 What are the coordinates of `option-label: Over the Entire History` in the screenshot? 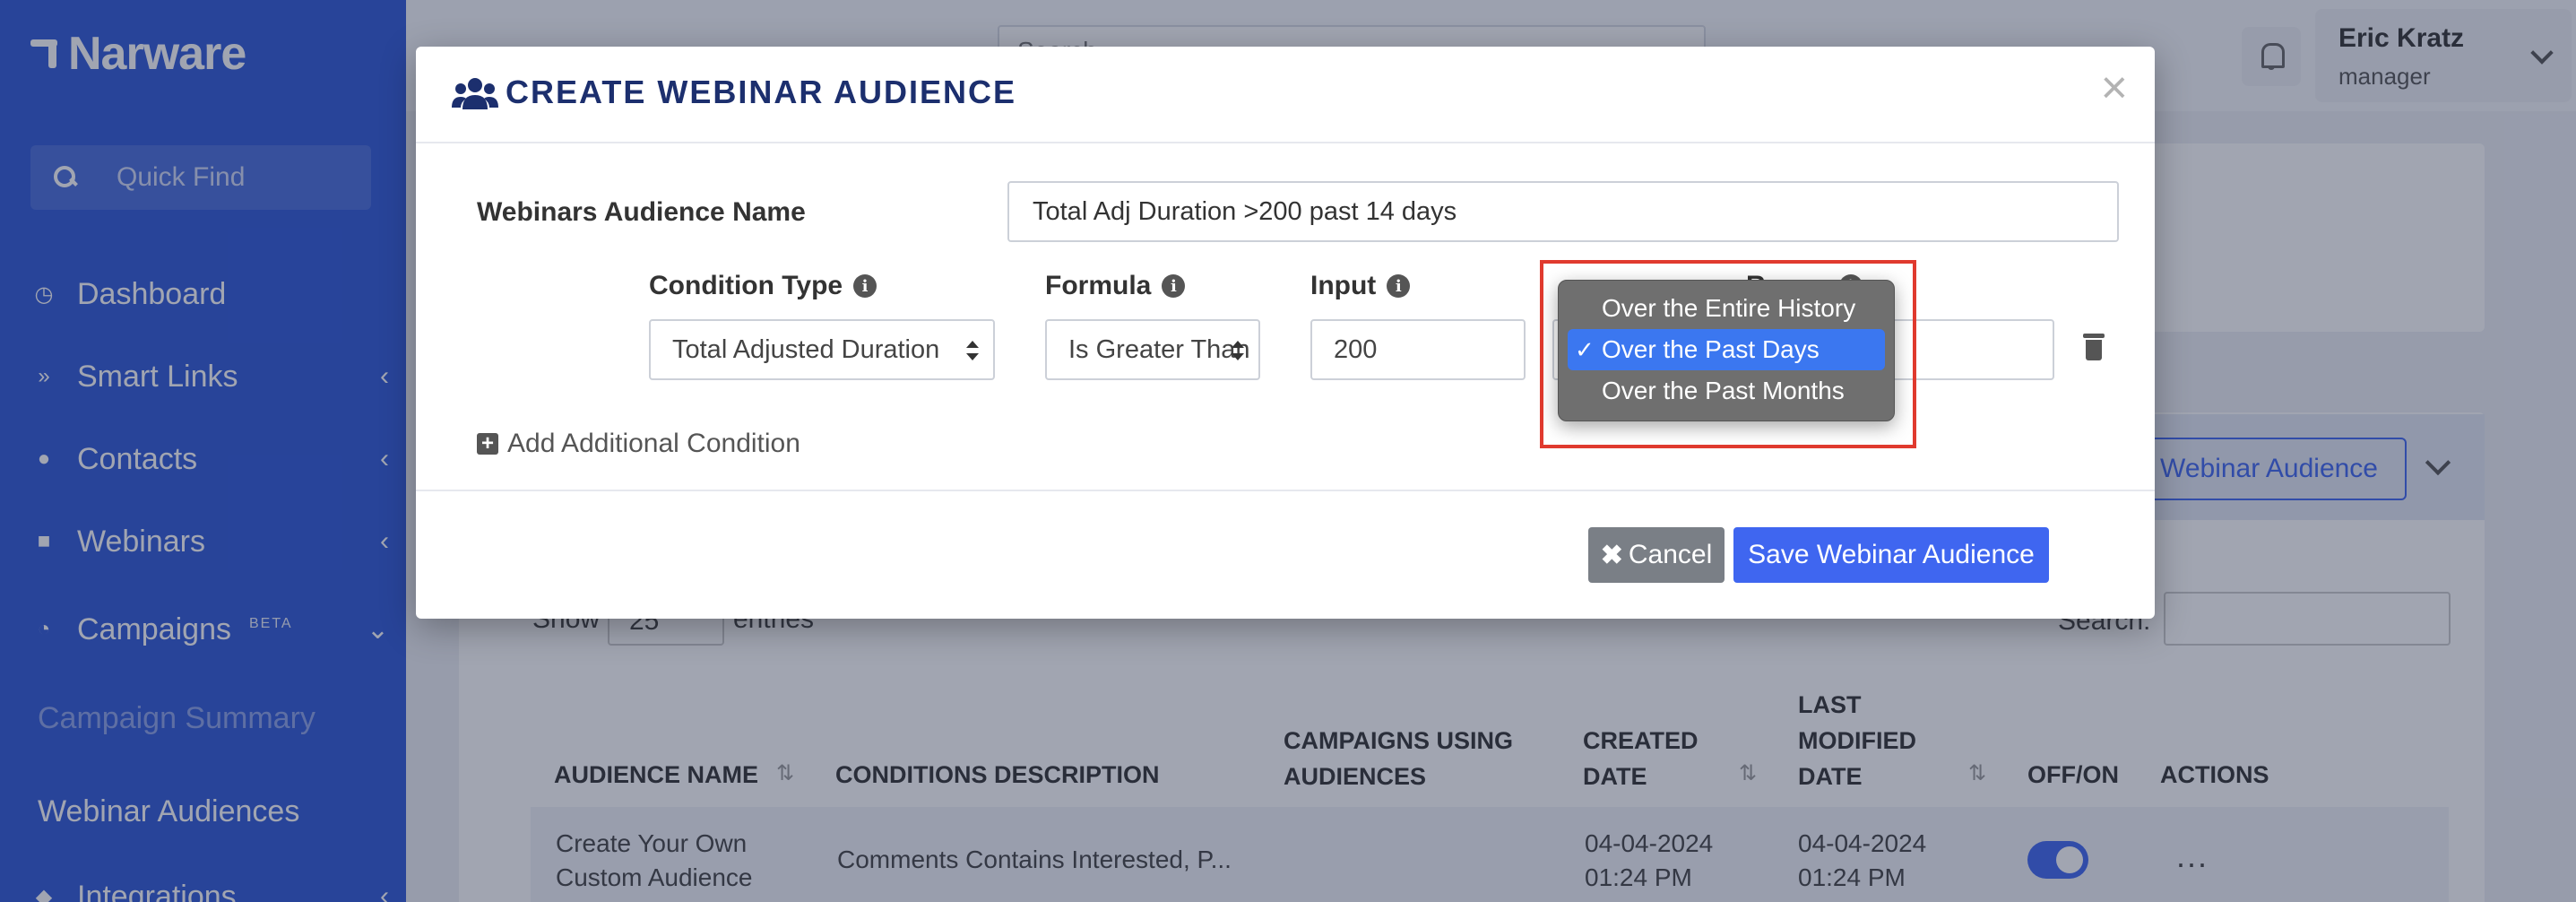 It's located at (1729, 308).